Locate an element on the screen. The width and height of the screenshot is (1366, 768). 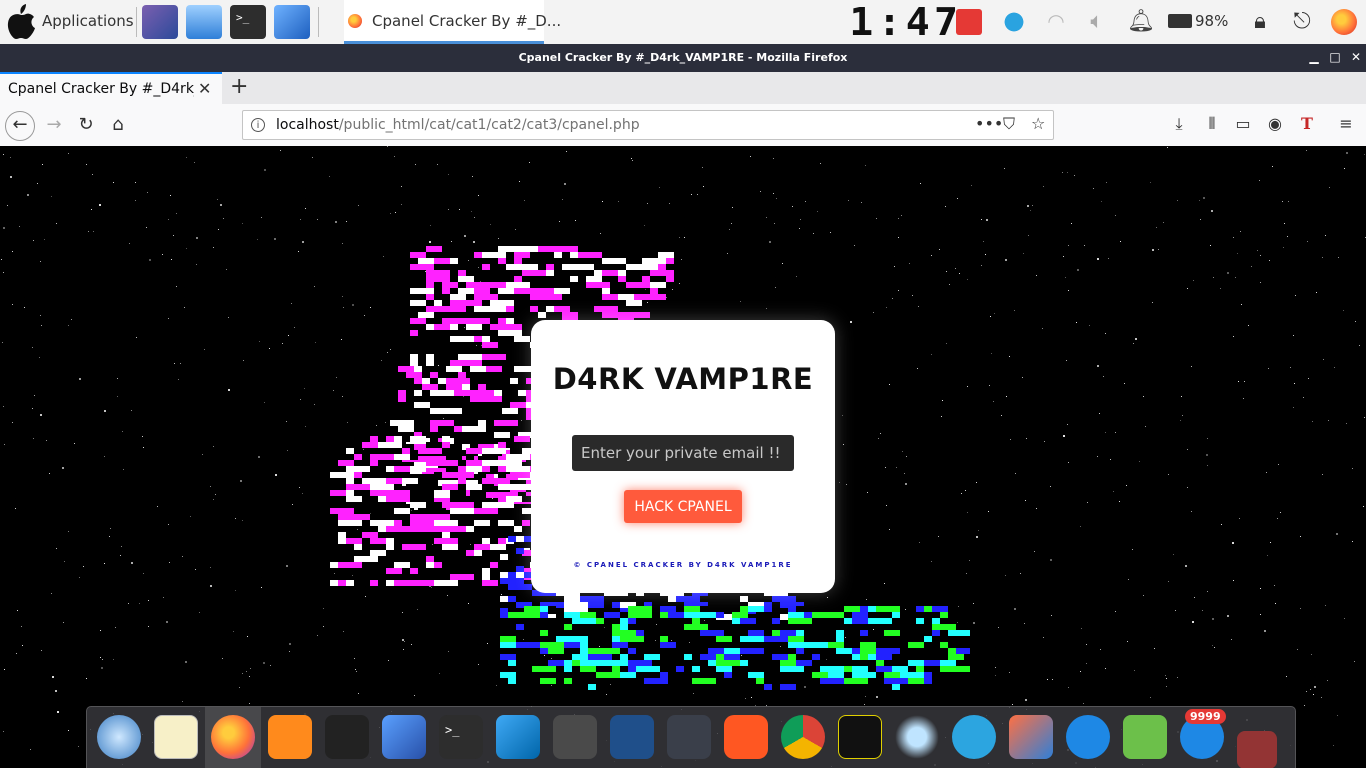
firefox-icon is located at coordinates (355, 21).